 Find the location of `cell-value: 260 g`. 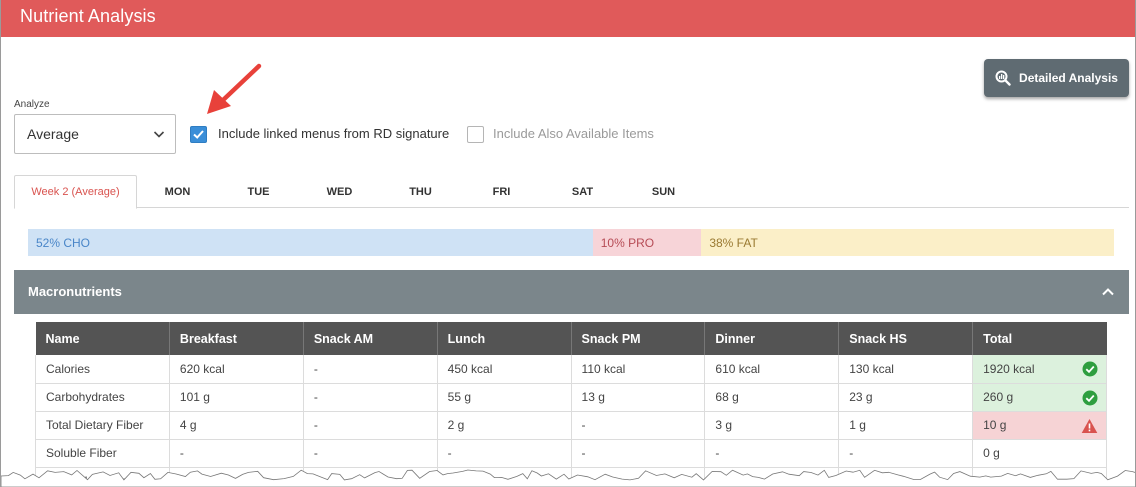

cell-value: 260 g is located at coordinates (998, 397).